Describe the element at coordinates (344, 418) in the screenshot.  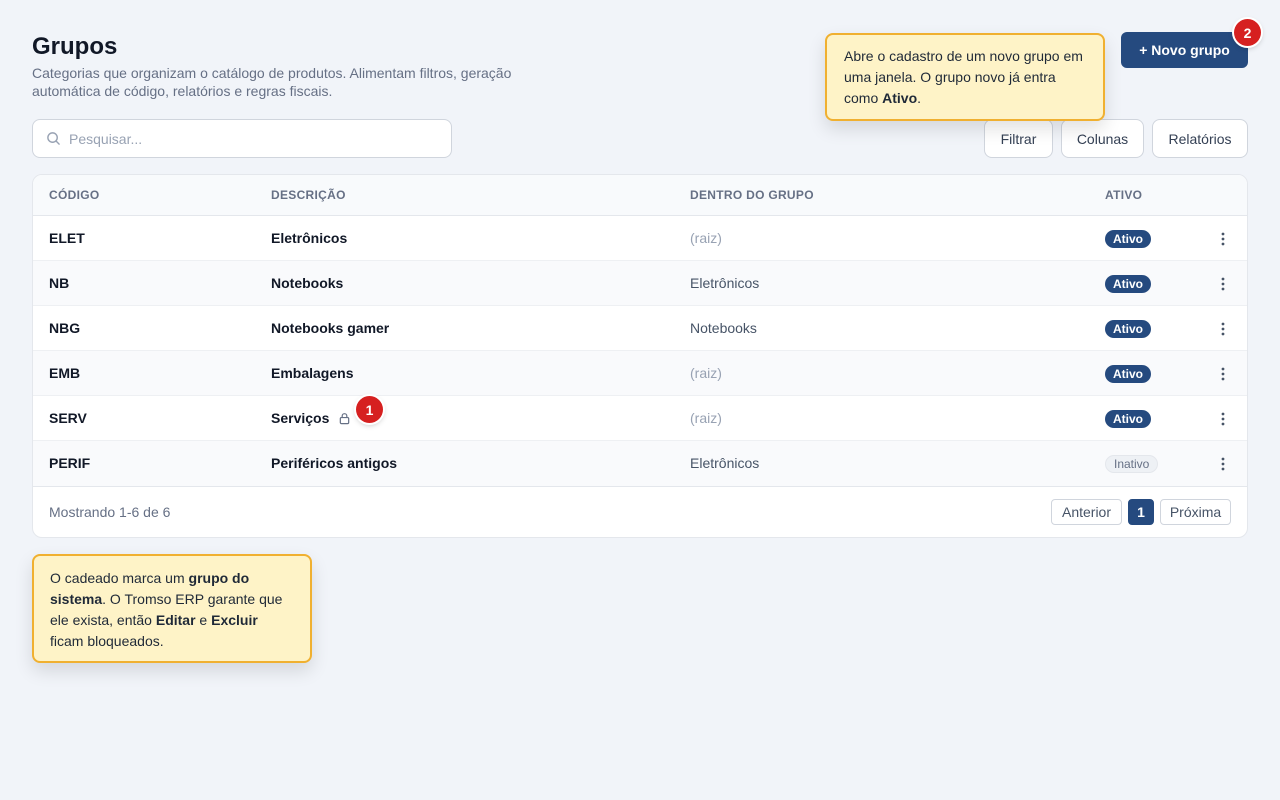
I see `lock-icon` at that location.